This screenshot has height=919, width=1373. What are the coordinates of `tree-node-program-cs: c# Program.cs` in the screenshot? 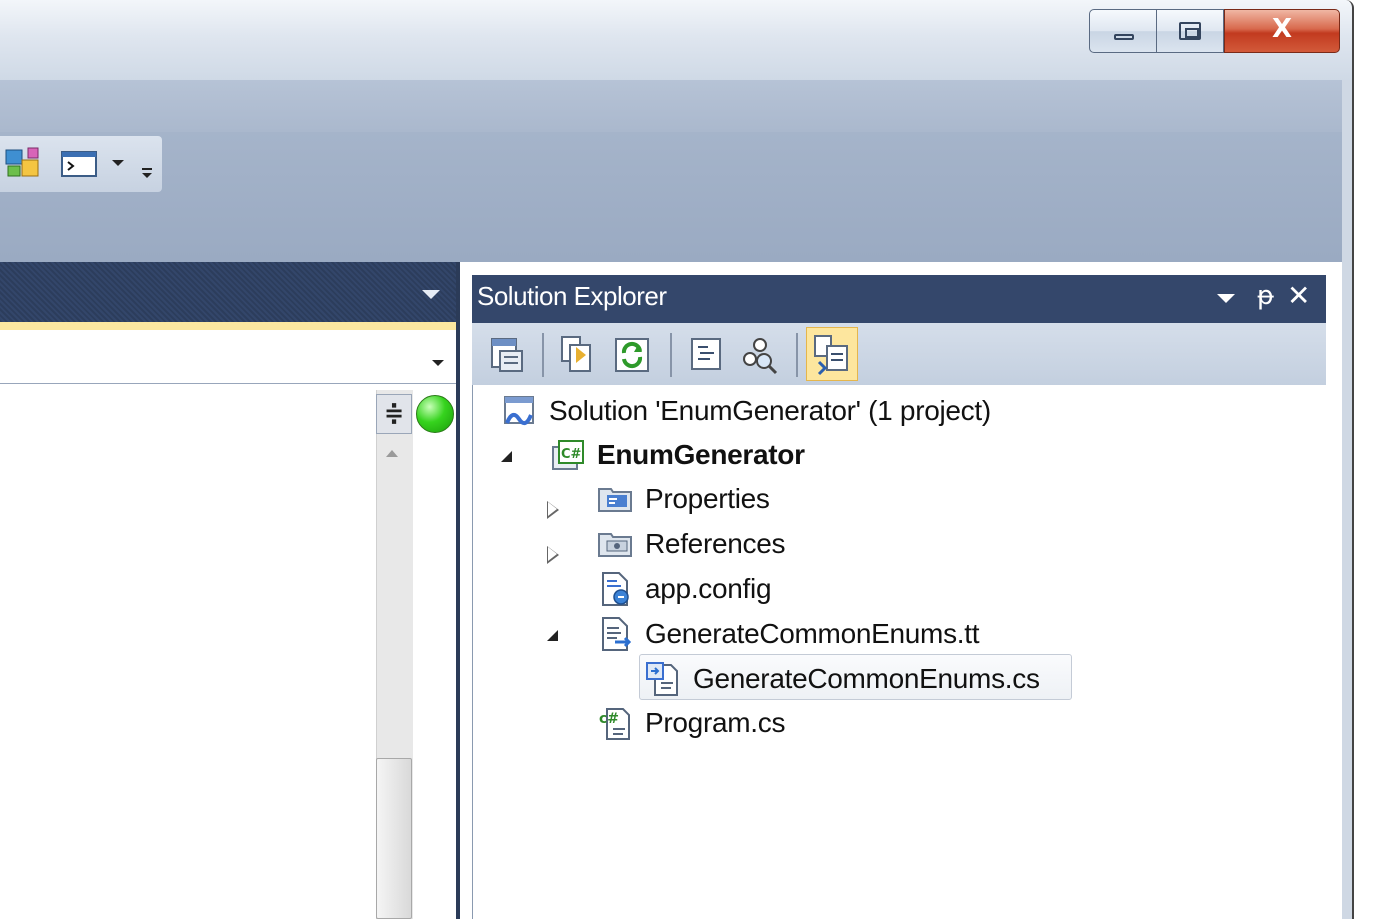 It's located at (691, 723).